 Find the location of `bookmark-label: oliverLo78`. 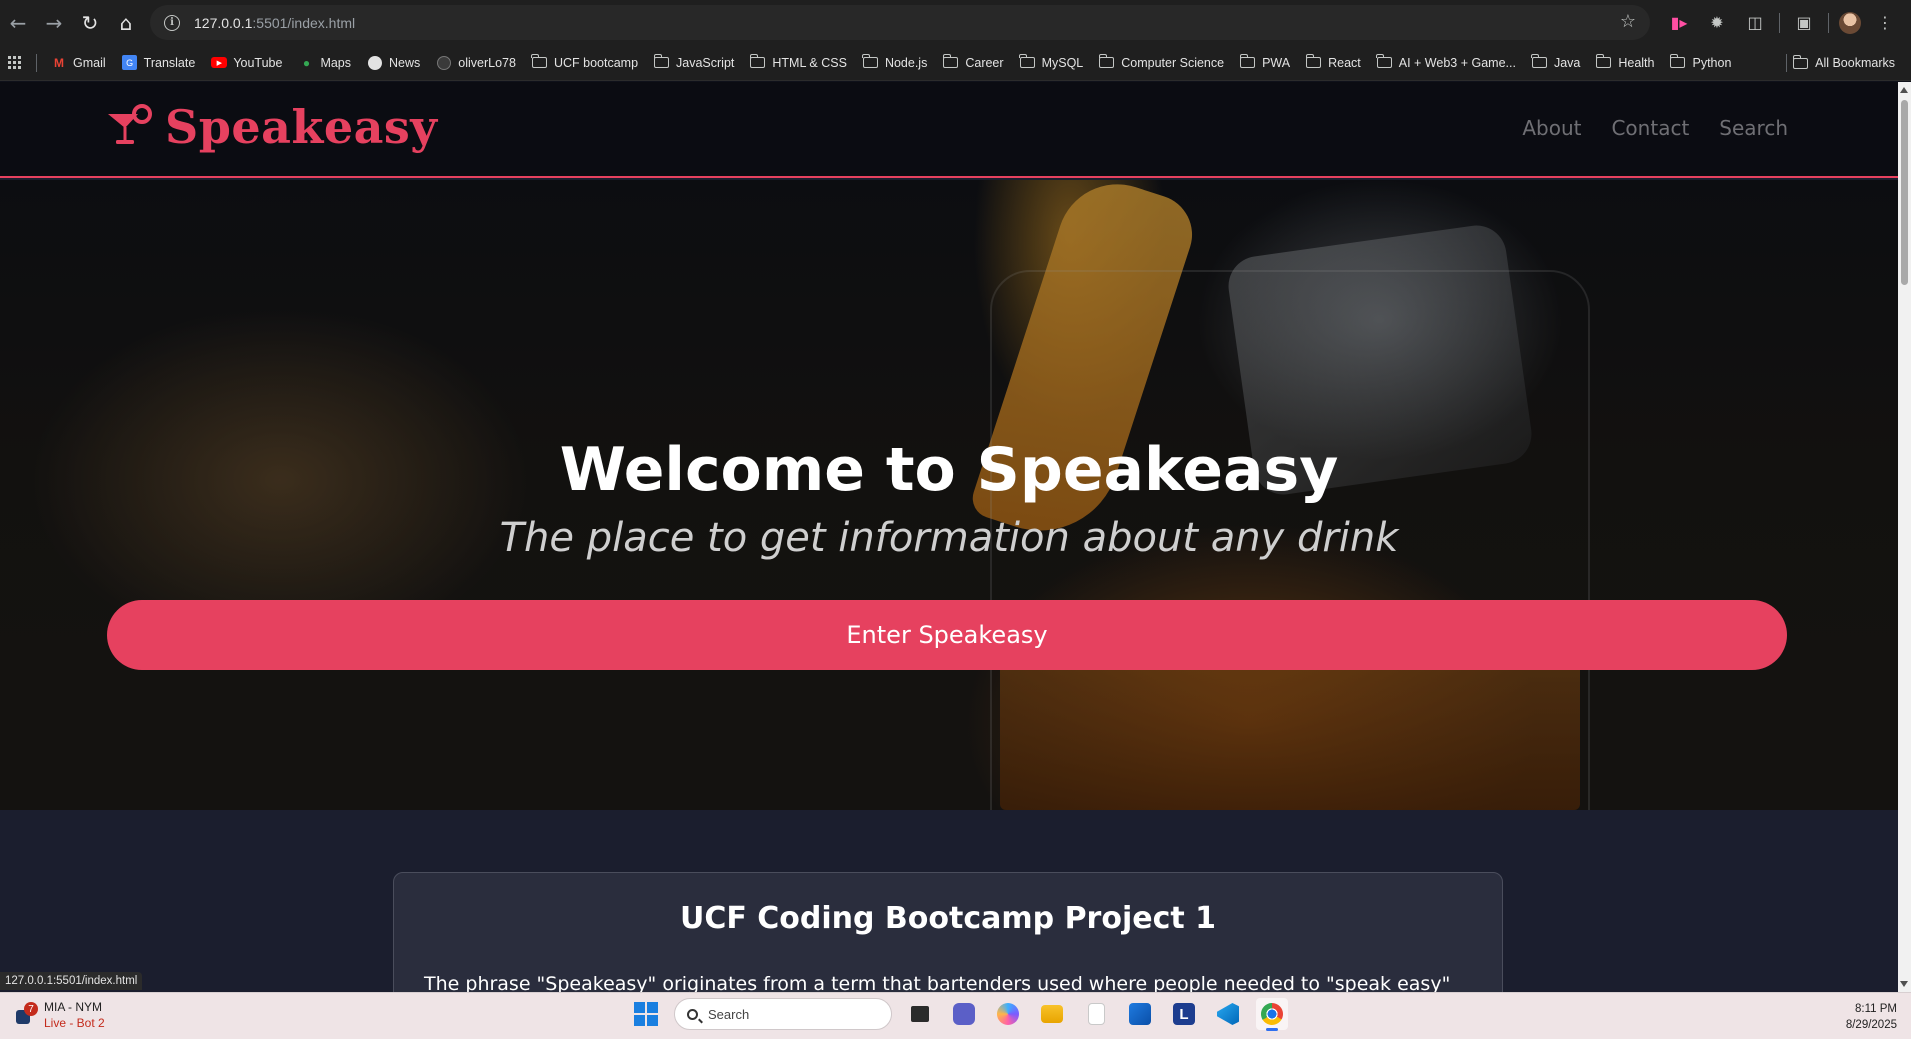

bookmark-label: oliverLo78 is located at coordinates (487, 62).